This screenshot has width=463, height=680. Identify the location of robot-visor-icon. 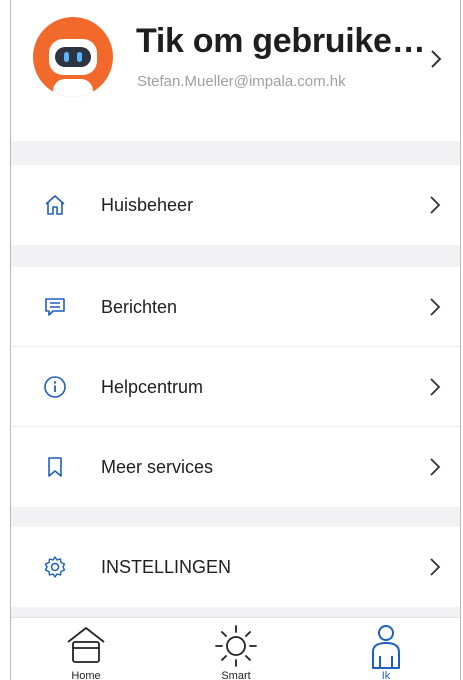
(73, 57).